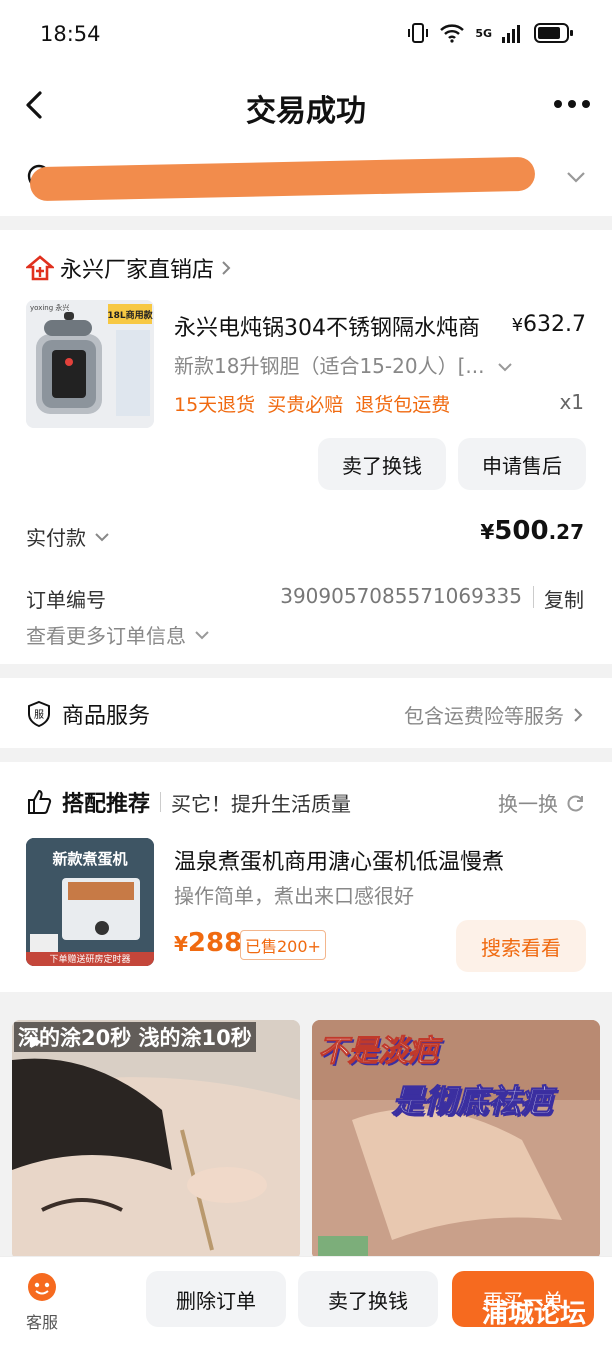  Describe the element at coordinates (49, 307) in the screenshot. I see `product-image-brand: yoxing 永兴` at that location.